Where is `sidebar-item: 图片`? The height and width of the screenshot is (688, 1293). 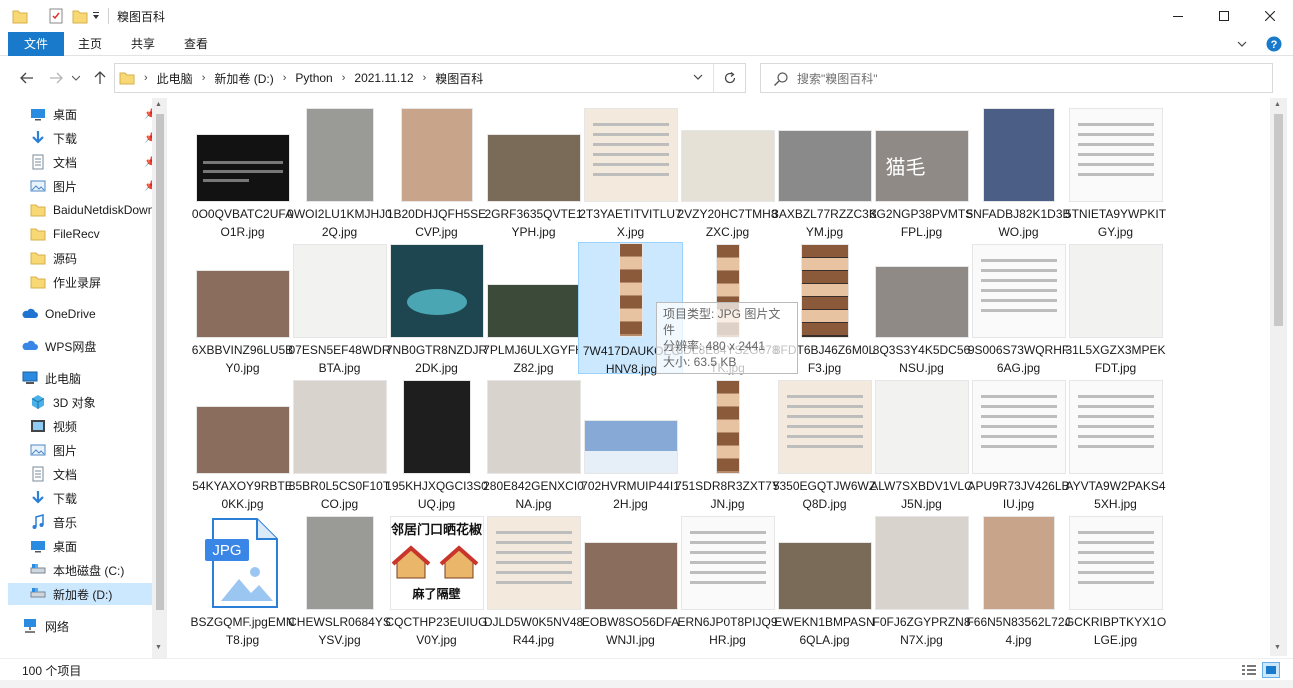
sidebar-item: 图片 is located at coordinates (80, 450).